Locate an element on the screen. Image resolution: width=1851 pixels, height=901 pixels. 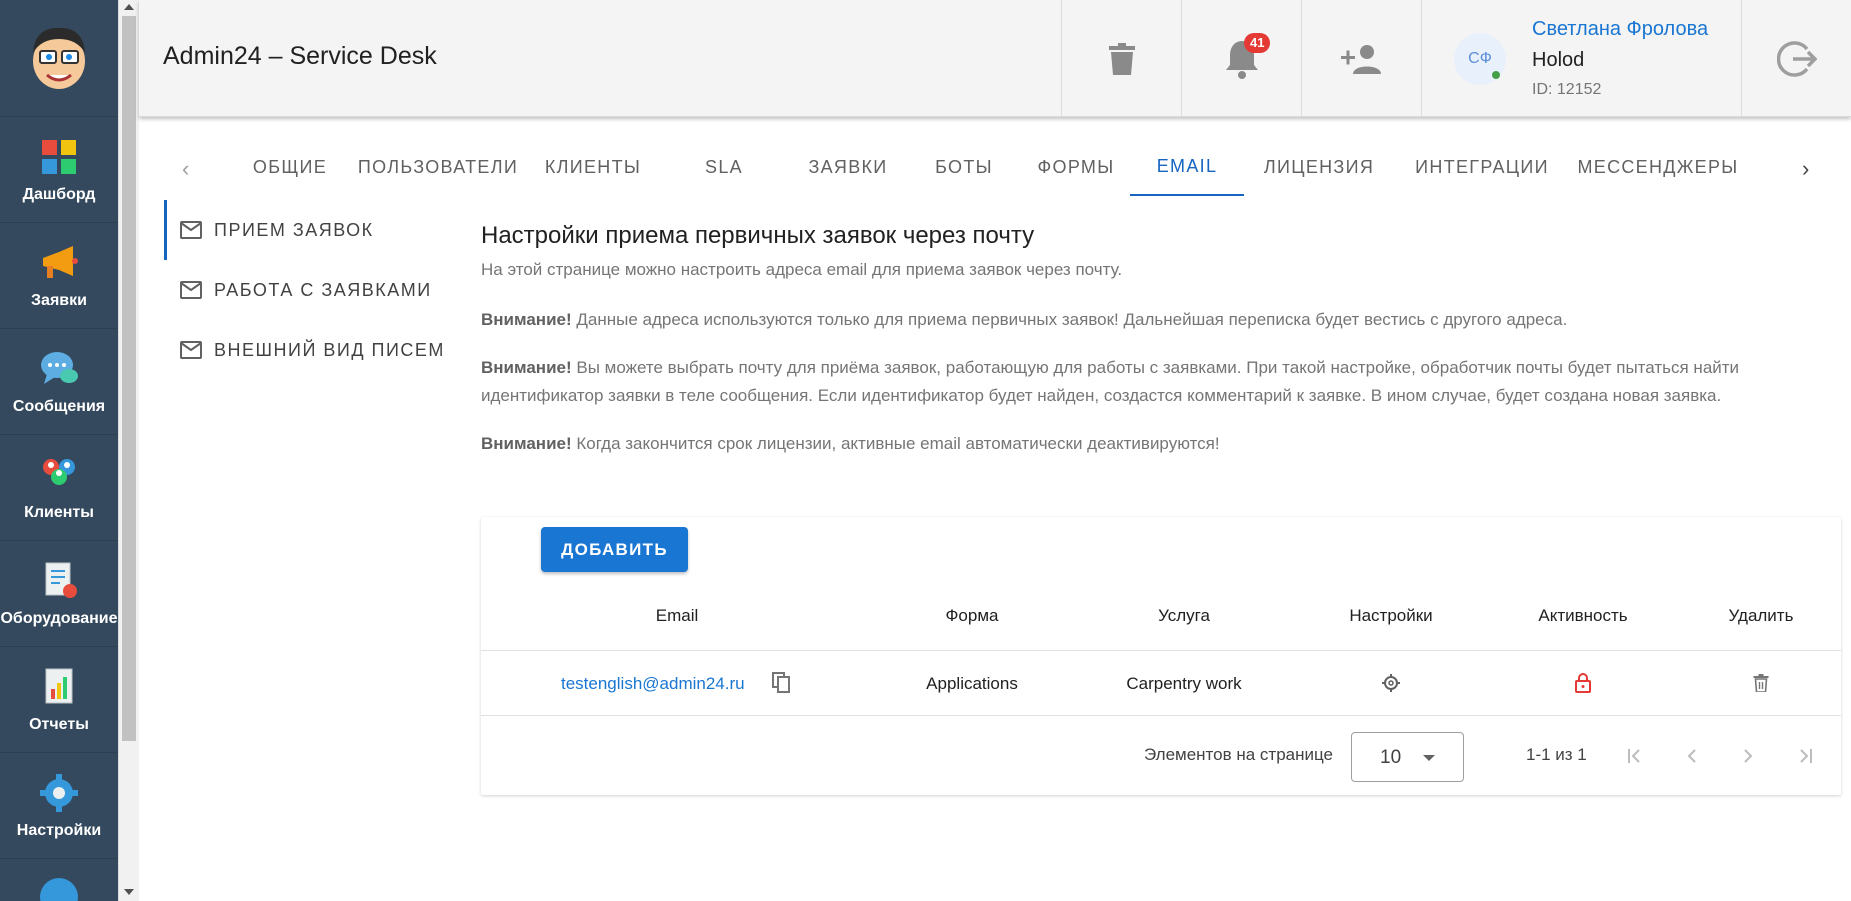
last-page-icon is located at coordinates (1806, 756).